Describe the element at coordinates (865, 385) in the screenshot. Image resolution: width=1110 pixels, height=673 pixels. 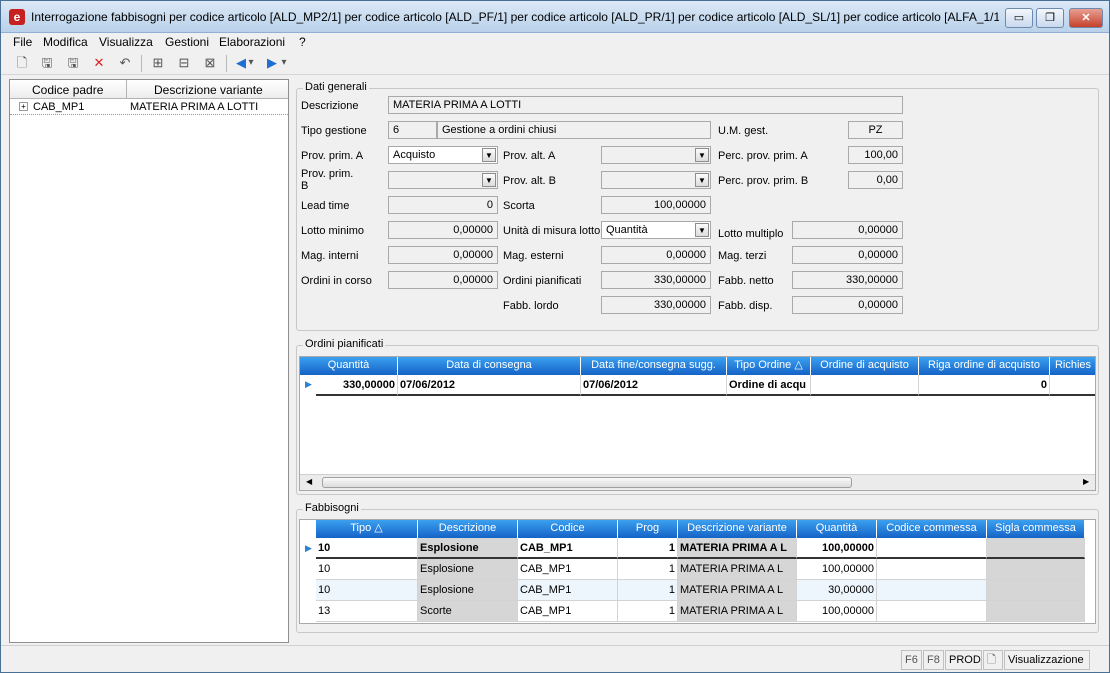
I see `ordini-cell-ordine-acquisto` at that location.